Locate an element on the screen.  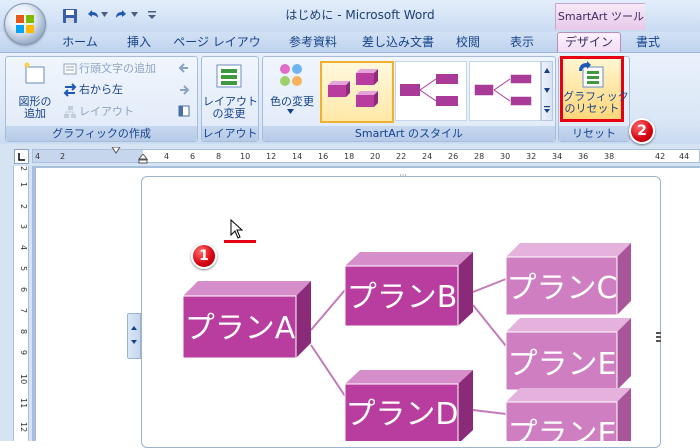
ruler-number: 11 is located at coordinates (23, 403).